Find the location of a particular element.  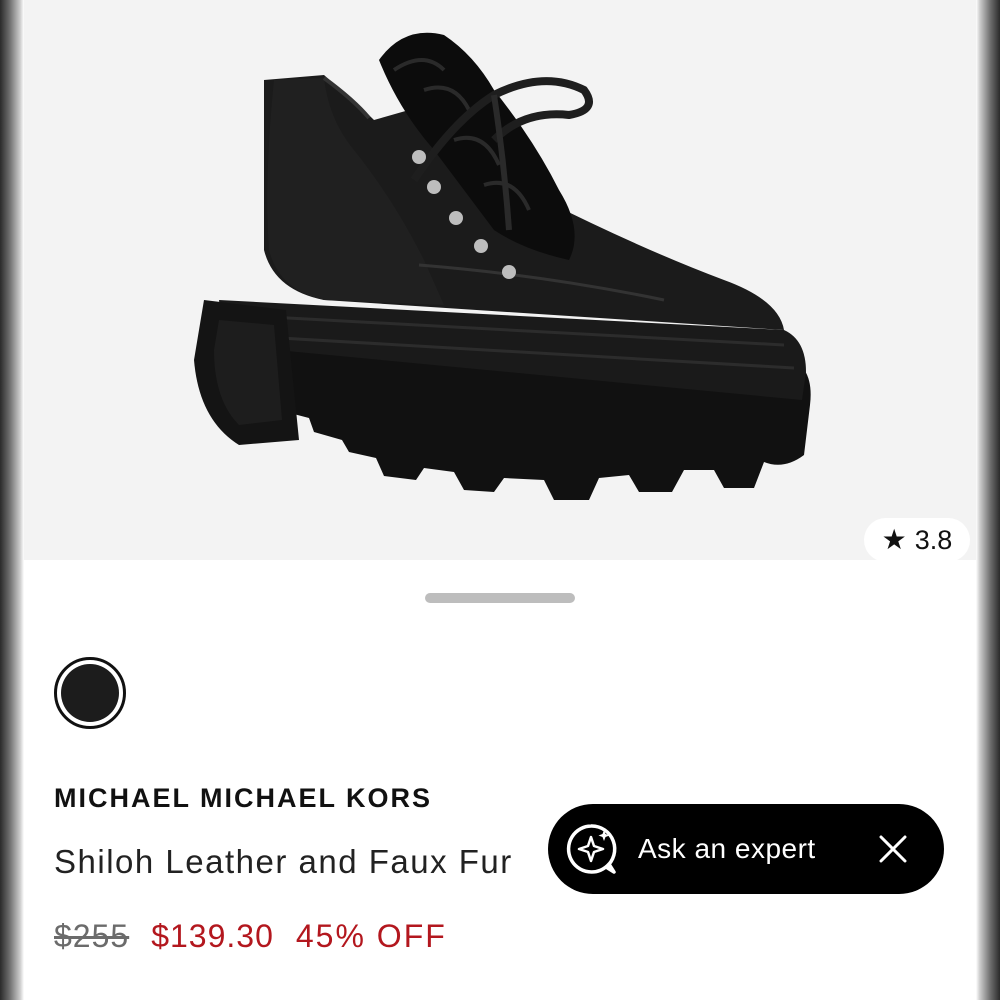

right-edge-shadow is located at coordinates (988, 500).